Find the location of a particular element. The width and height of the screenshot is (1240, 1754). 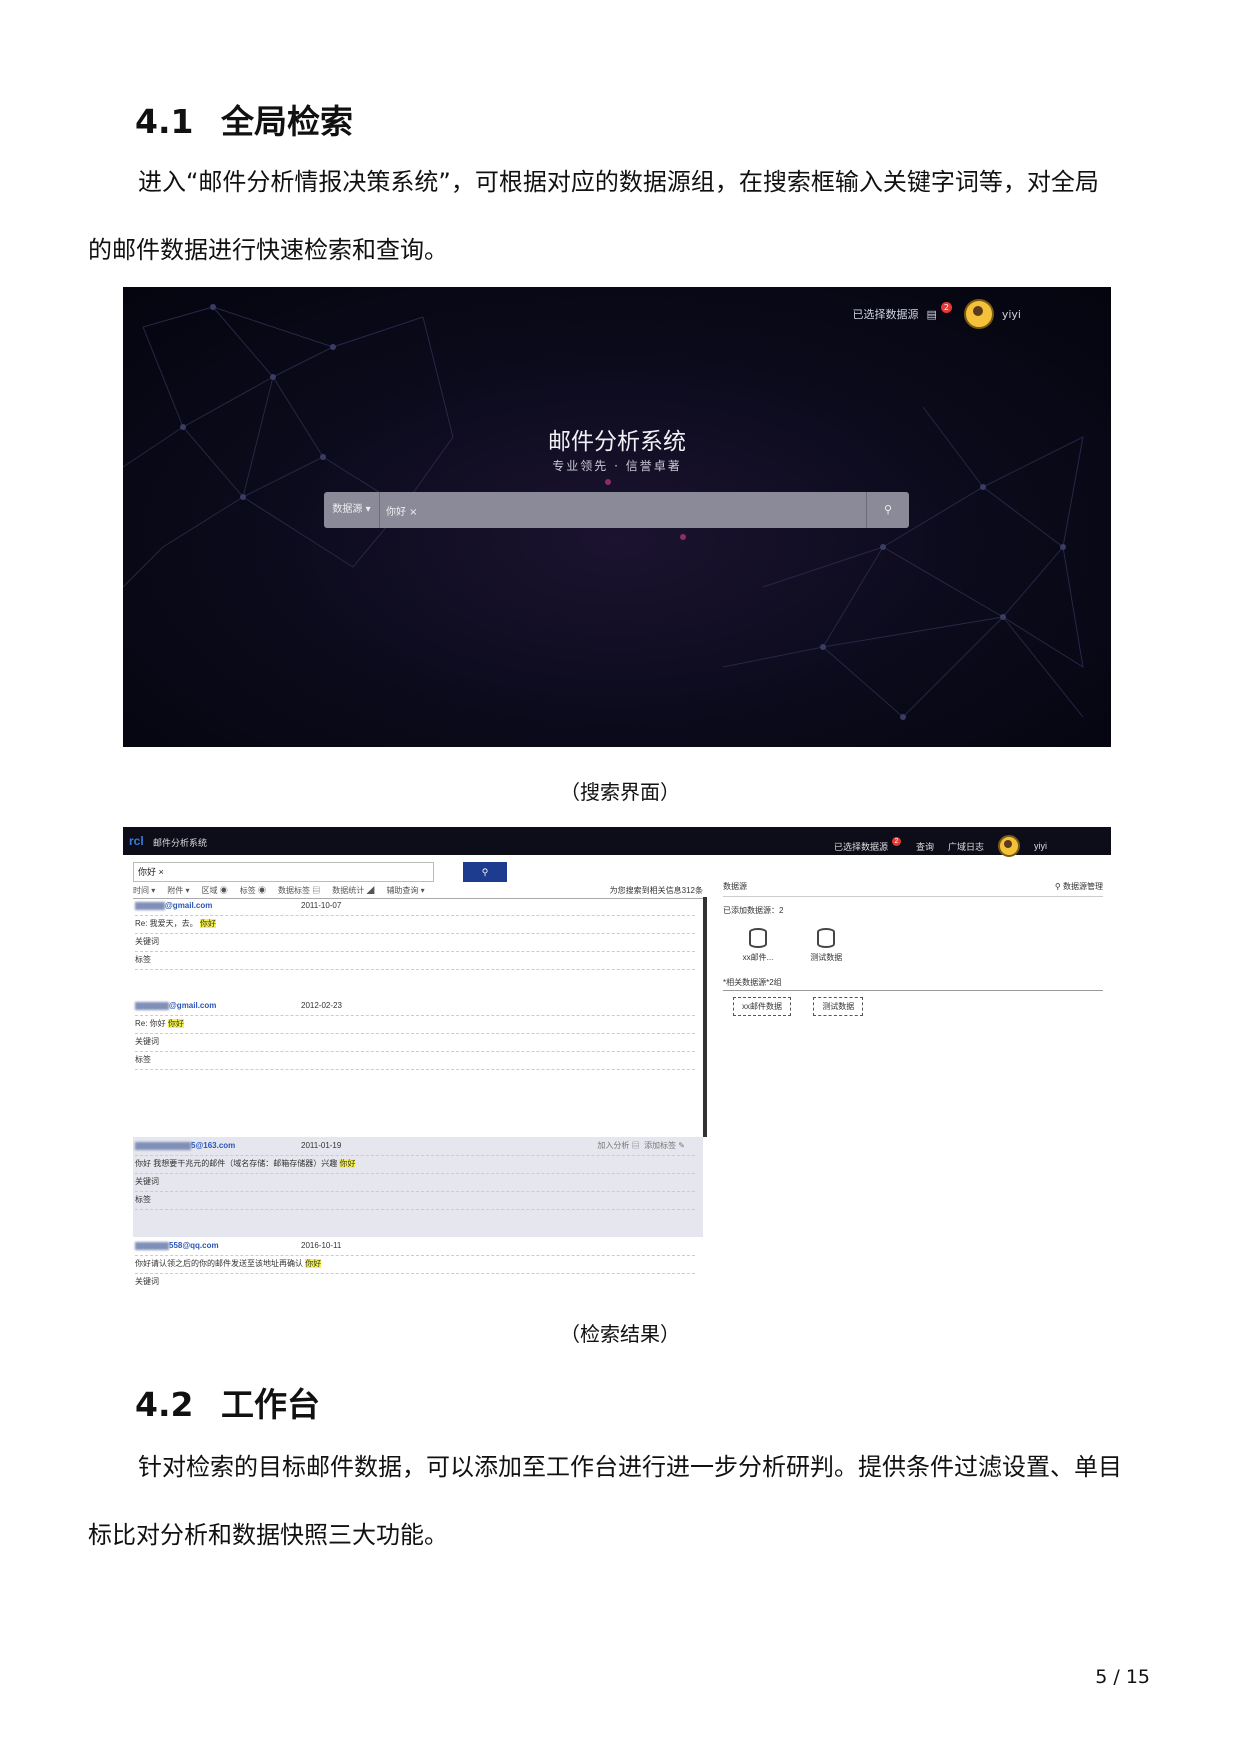

result-date: 2016-10-11 is located at coordinates (321, 1245).